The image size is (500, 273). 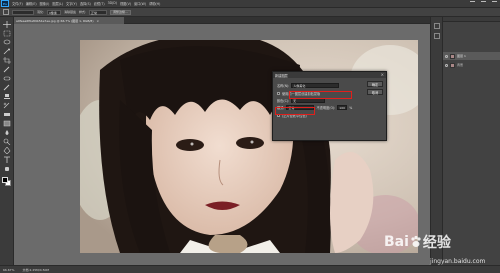 I want to click on style-select: 正常, so click(x=98, y=12).